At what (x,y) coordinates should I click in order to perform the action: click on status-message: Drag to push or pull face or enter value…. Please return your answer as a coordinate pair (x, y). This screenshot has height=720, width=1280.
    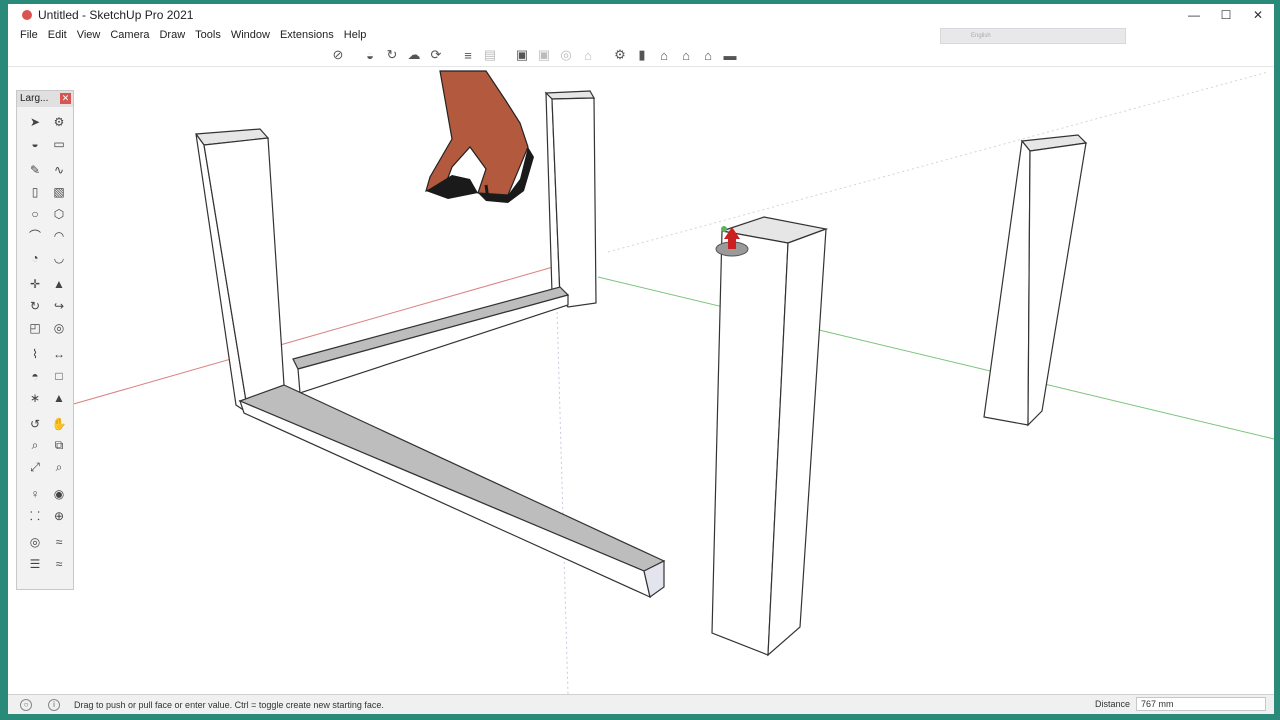
    Looking at the image, I should click on (229, 704).